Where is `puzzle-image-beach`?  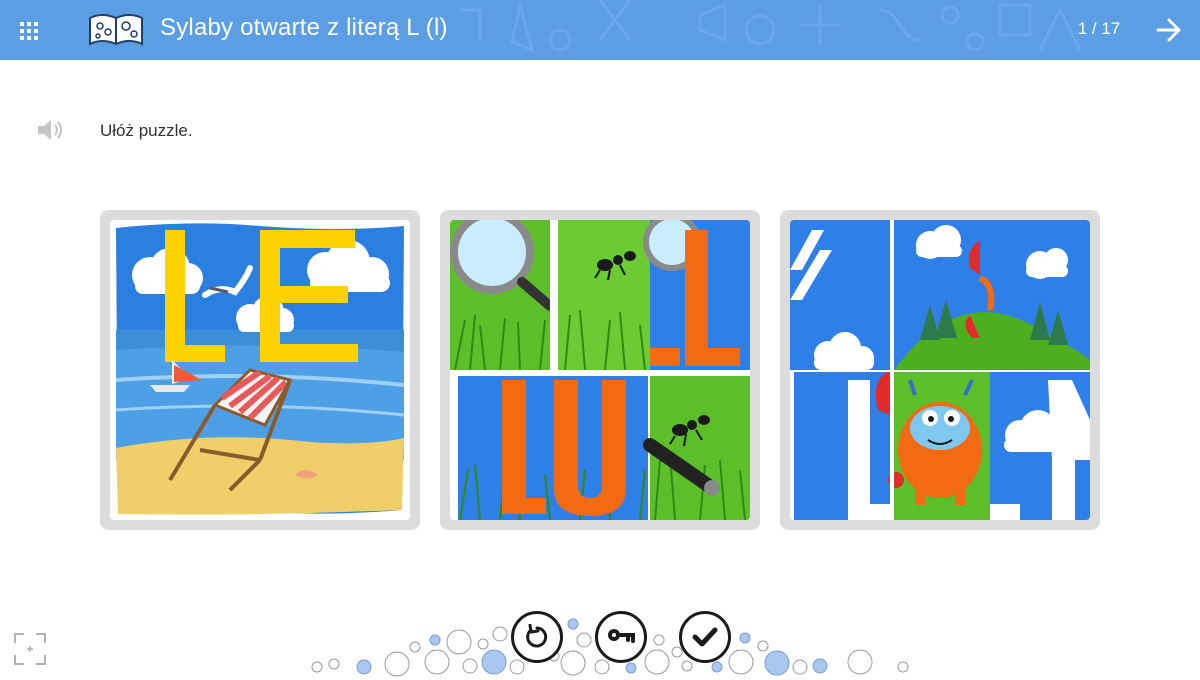
puzzle-image-beach is located at coordinates (260, 370).